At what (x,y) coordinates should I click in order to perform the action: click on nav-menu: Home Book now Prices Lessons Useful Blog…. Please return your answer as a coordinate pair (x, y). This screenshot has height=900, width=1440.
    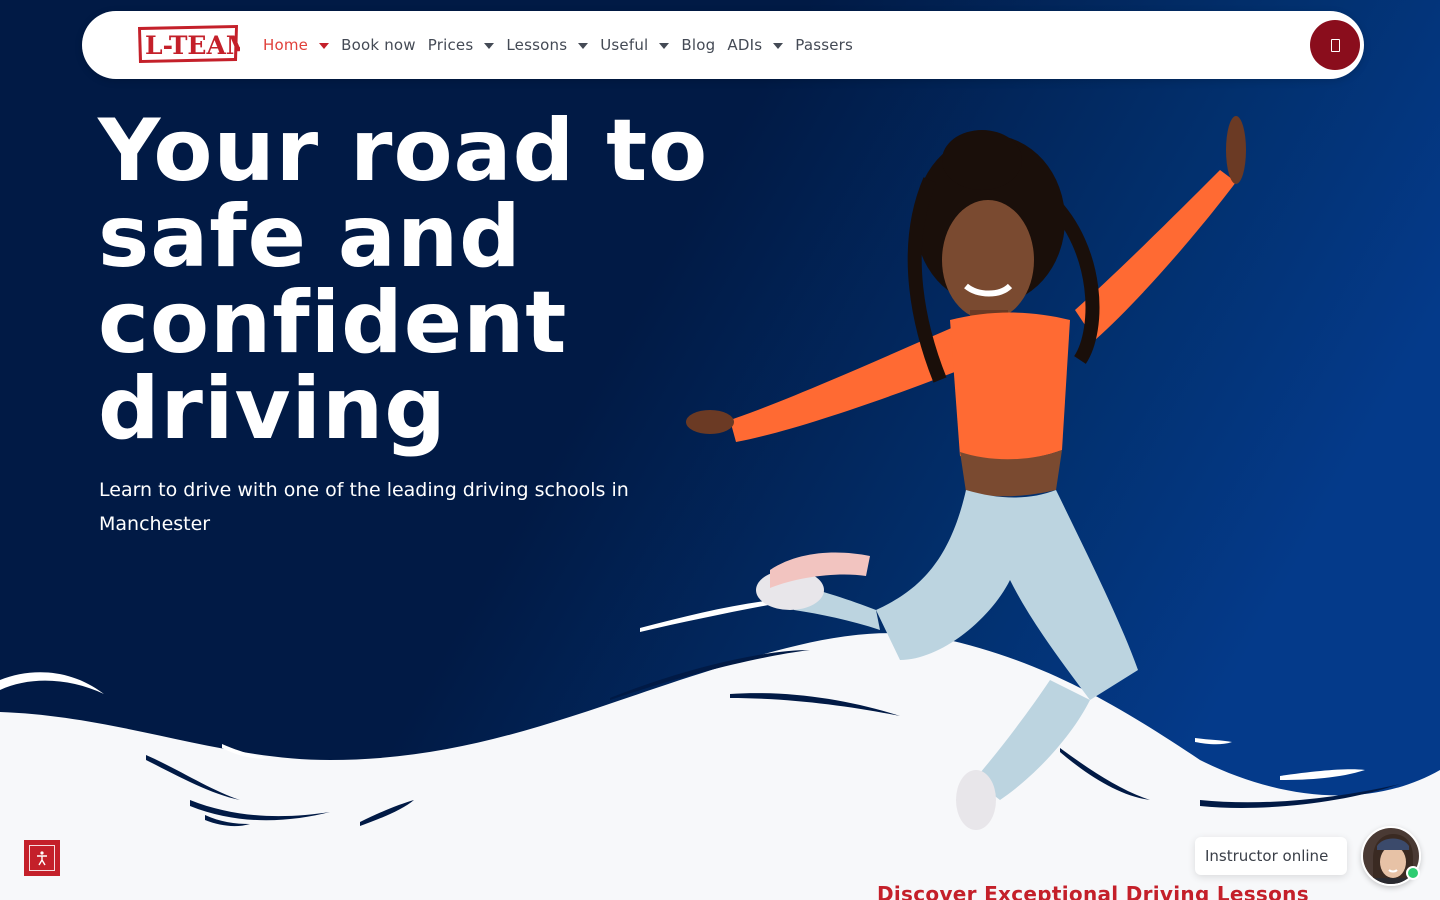
    Looking at the image, I should click on (564, 45).